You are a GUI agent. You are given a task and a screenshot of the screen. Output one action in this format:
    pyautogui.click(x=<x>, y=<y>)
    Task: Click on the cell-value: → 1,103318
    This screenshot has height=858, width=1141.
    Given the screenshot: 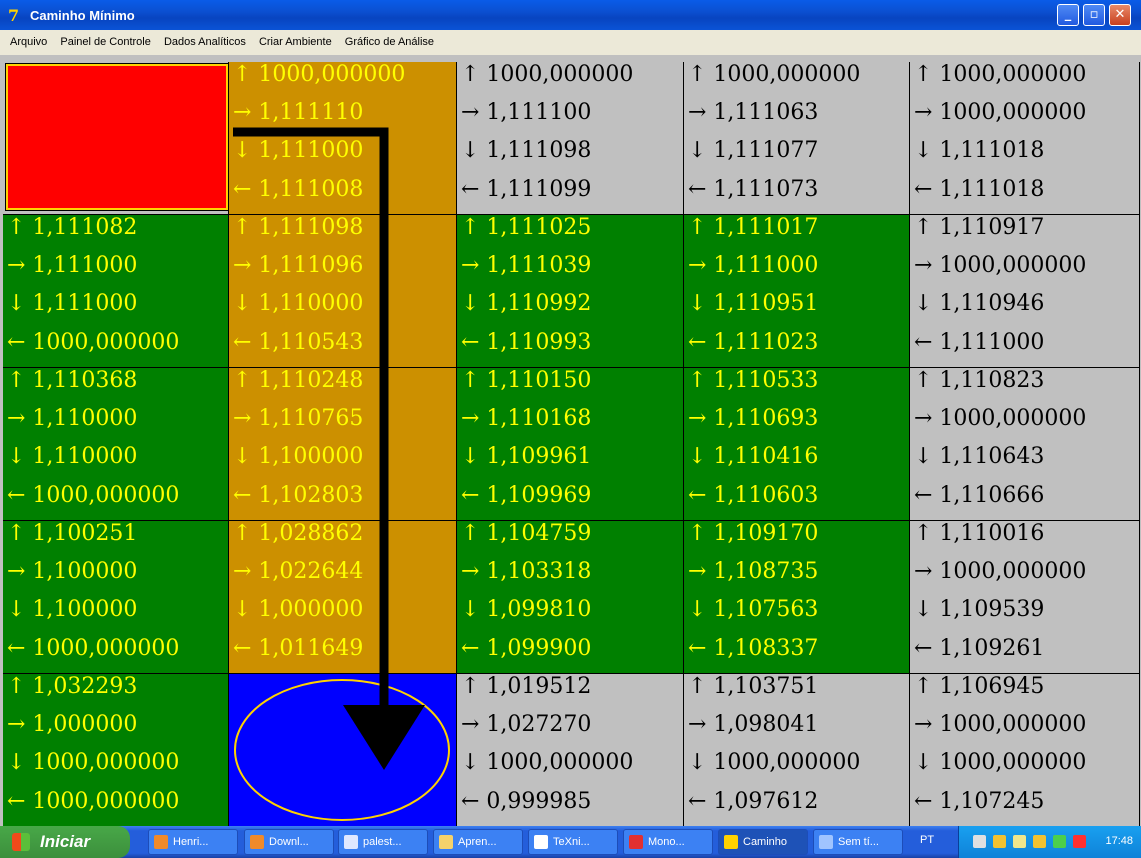 What is the action you would take?
    pyautogui.click(x=526, y=572)
    